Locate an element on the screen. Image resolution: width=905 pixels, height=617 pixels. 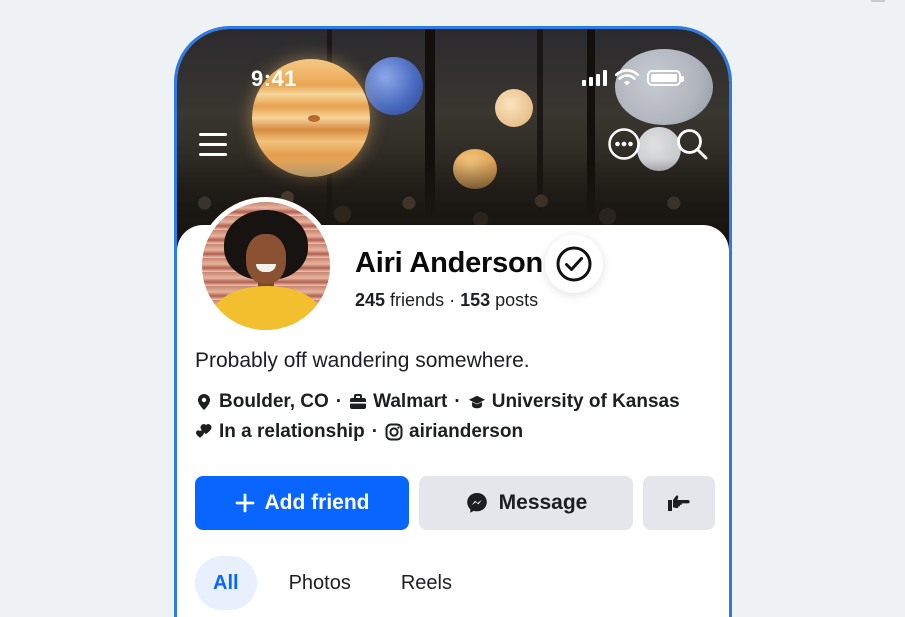
posts-count: 153 is located at coordinates (475, 300).